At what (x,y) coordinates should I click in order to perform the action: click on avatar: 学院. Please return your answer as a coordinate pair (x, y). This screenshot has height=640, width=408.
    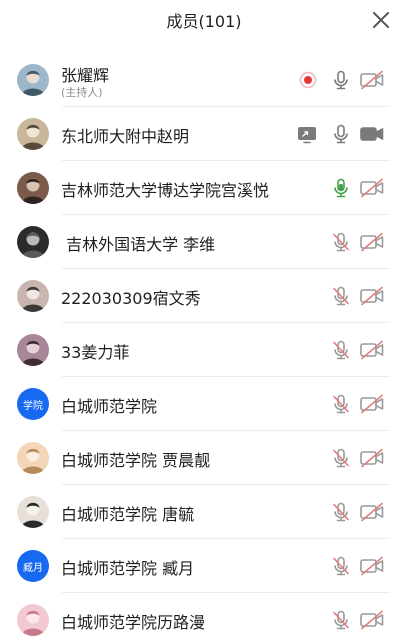
    Looking at the image, I should click on (33, 404).